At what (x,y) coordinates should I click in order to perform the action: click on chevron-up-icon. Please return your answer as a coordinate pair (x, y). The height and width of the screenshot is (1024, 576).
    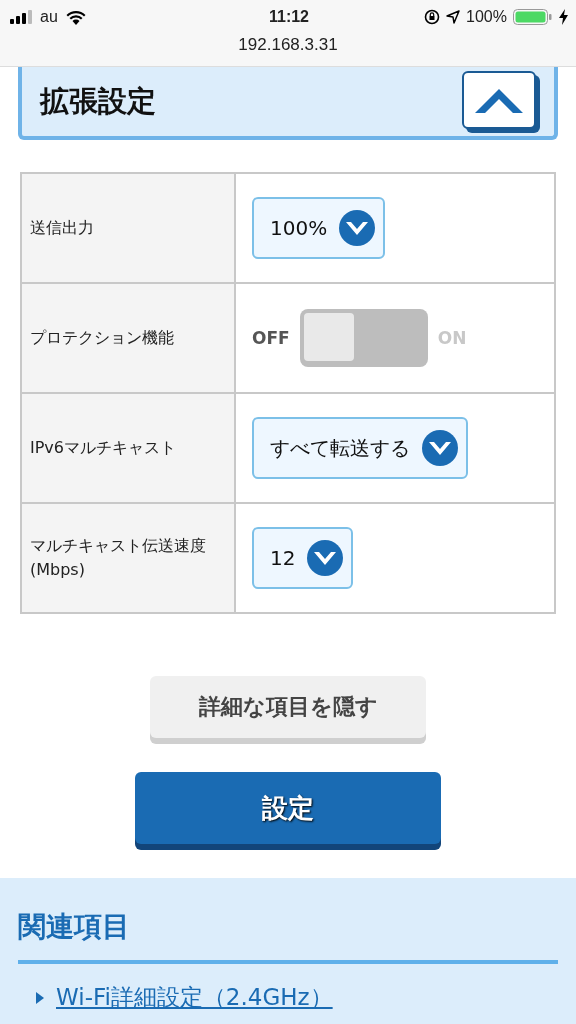
    Looking at the image, I should click on (499, 99).